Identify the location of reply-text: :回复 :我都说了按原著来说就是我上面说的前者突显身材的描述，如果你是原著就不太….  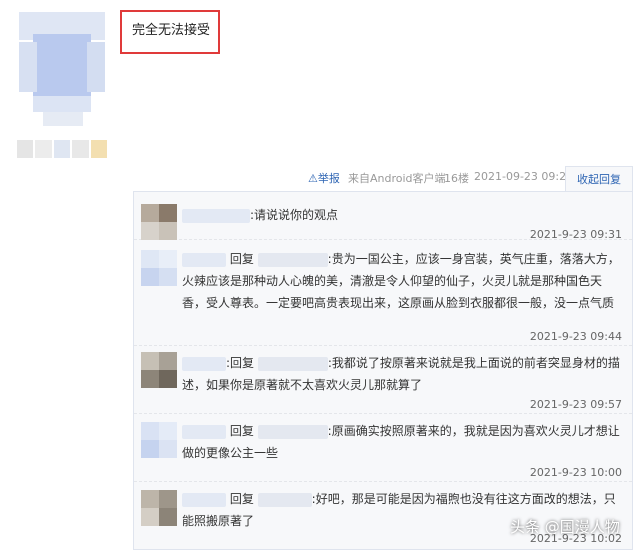
(402, 374).